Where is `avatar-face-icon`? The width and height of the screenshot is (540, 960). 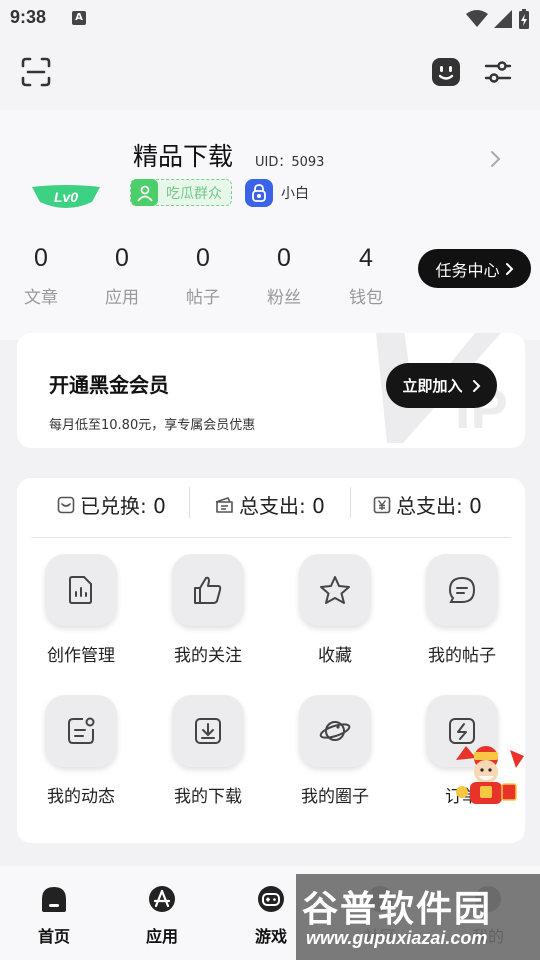 avatar-face-icon is located at coordinates (446, 72).